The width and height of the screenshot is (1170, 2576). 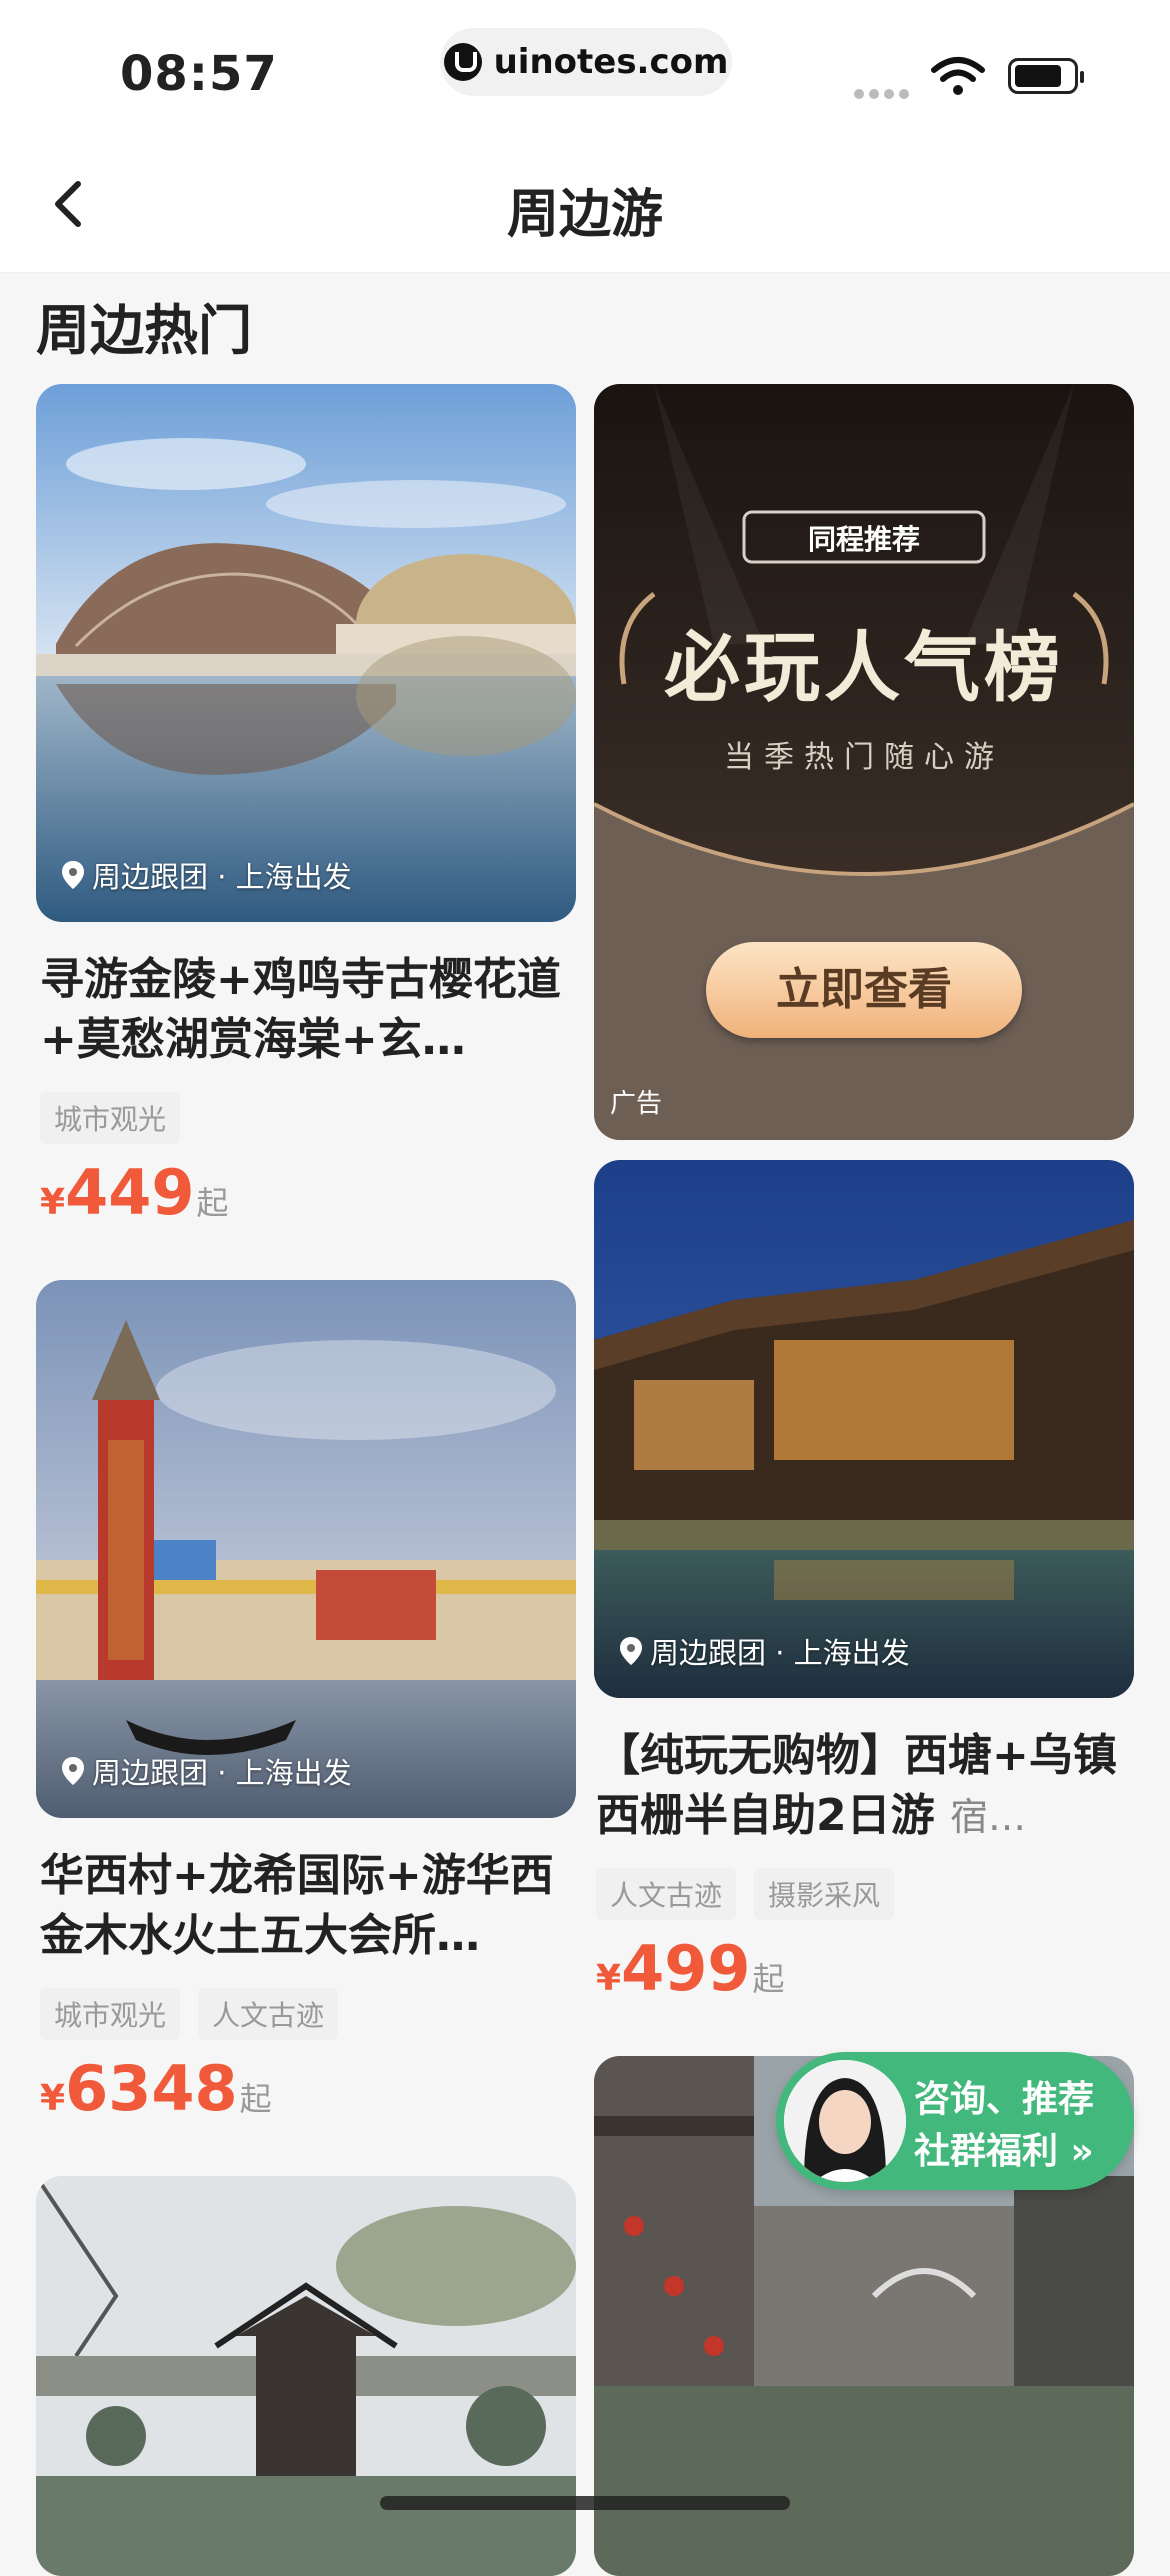 I want to click on ad-card: 同程推荐 必玩人气榜 当季热门随心游 立即查看 广告, so click(x=864, y=762).